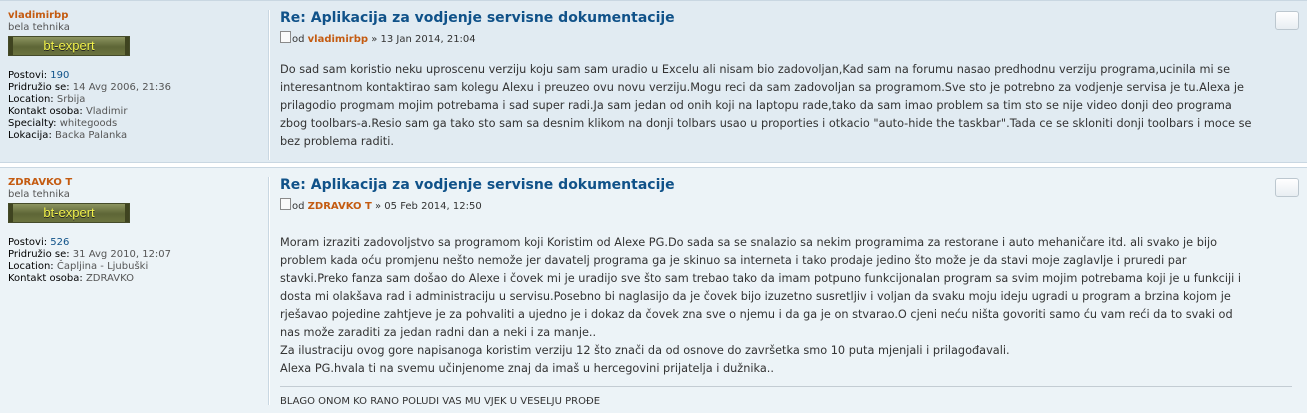 The image size is (1307, 413). What do you see at coordinates (135, 124) in the screenshot?
I see `profile-field-specialty: Specialty: whitegoods` at bounding box center [135, 124].